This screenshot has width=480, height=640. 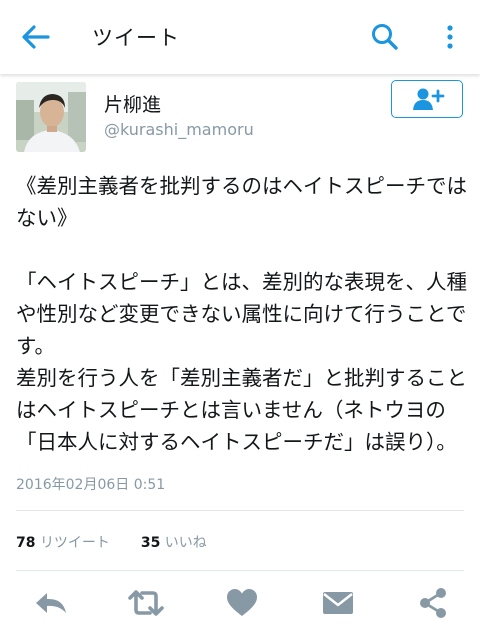 I want to click on reply-icon, so click(x=51, y=603).